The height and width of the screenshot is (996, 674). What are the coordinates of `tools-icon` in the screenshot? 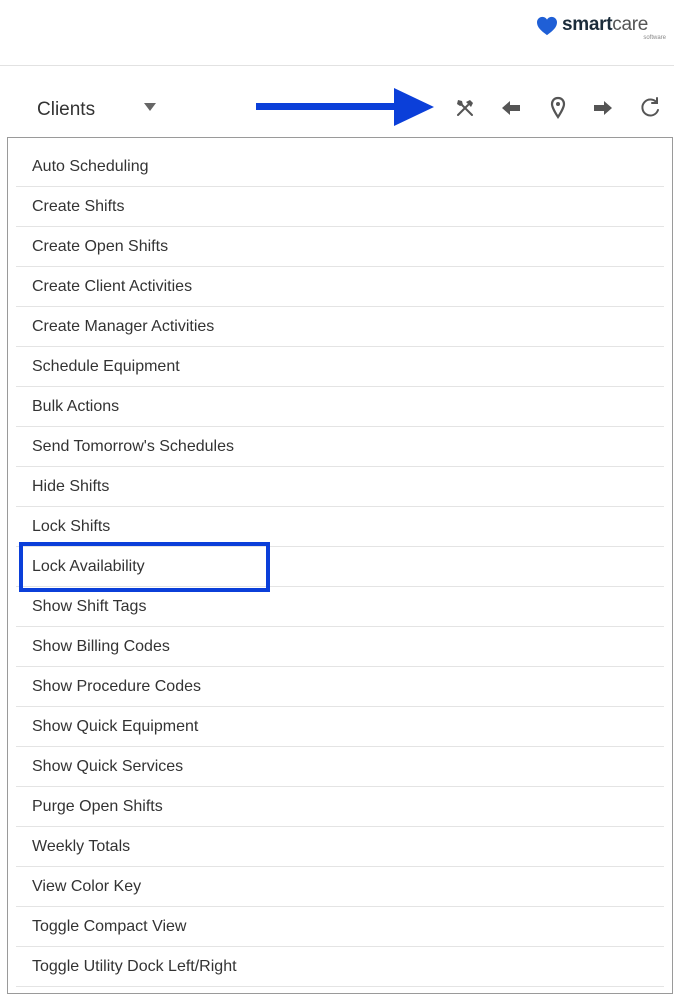 It's located at (465, 108).